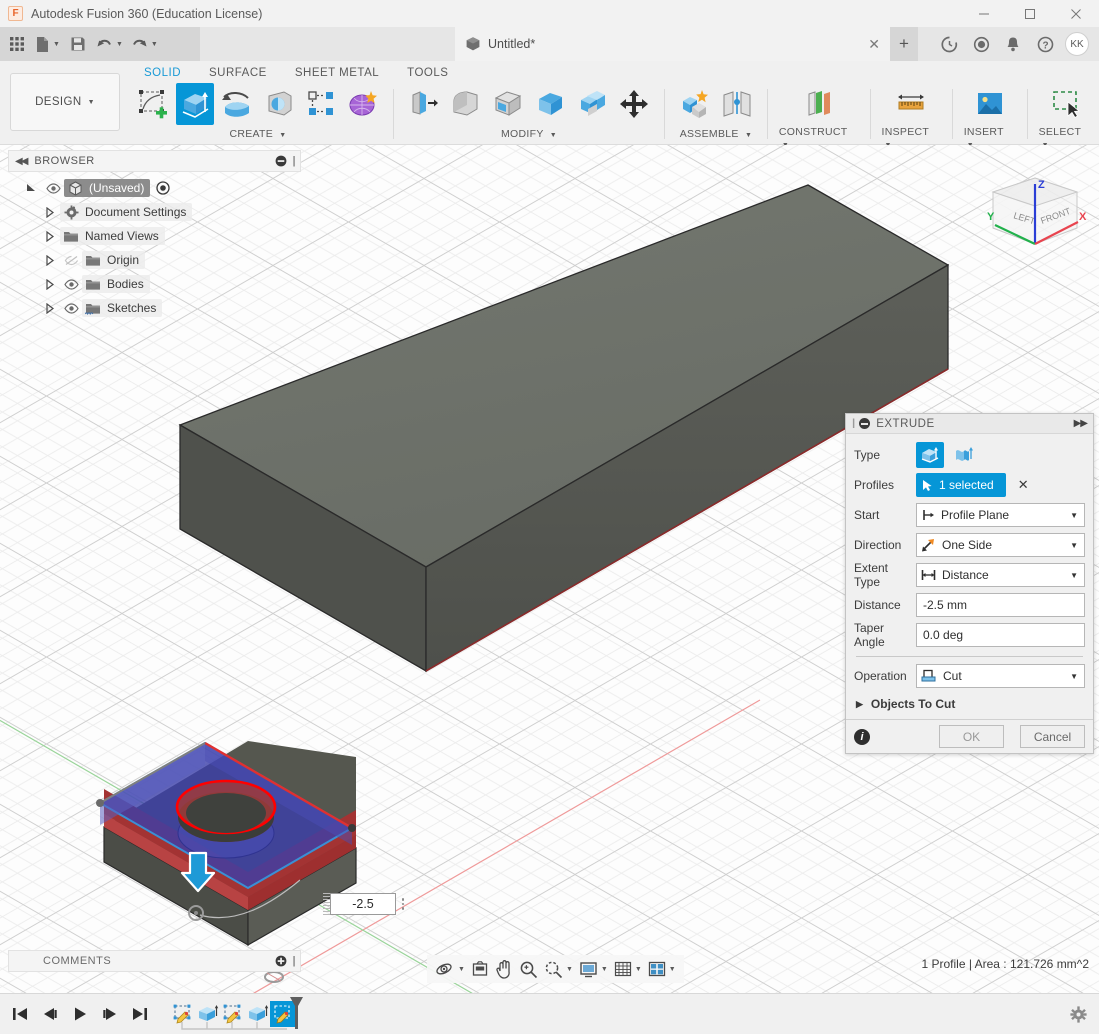  Describe the element at coordinates (285, 161) in the screenshot. I see `browser-header-actions: ||` at that location.